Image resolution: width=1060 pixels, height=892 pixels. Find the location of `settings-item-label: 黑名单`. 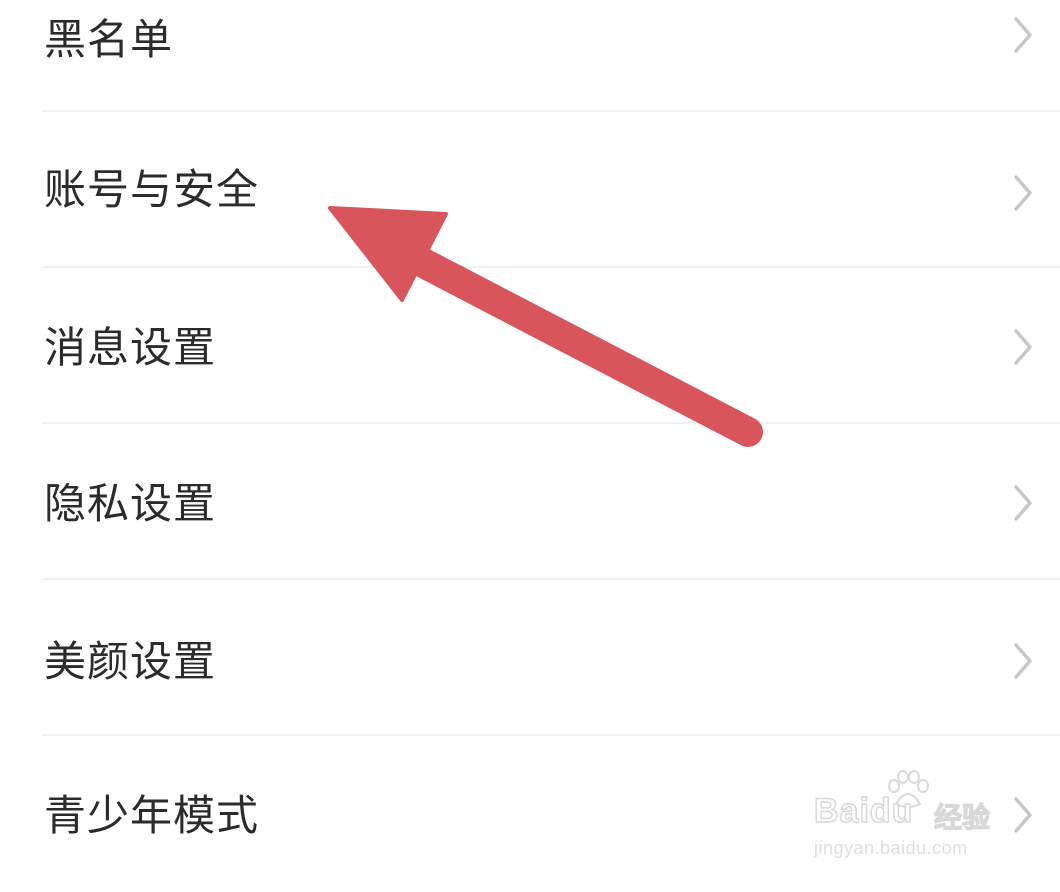

settings-item-label: 黑名单 is located at coordinates (109, 39).